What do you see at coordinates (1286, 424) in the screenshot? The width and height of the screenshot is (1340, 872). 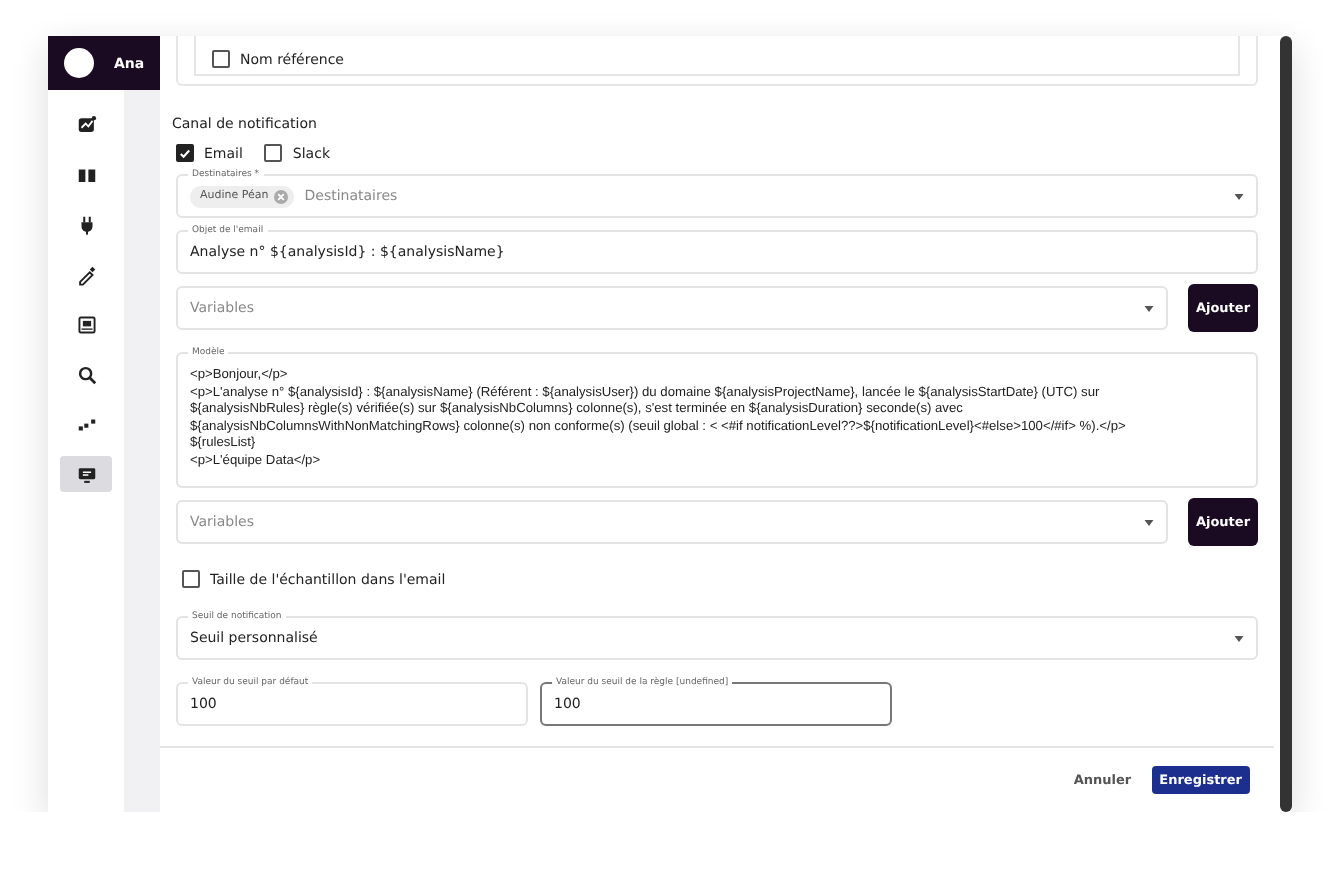 I see `scrollbar` at bounding box center [1286, 424].